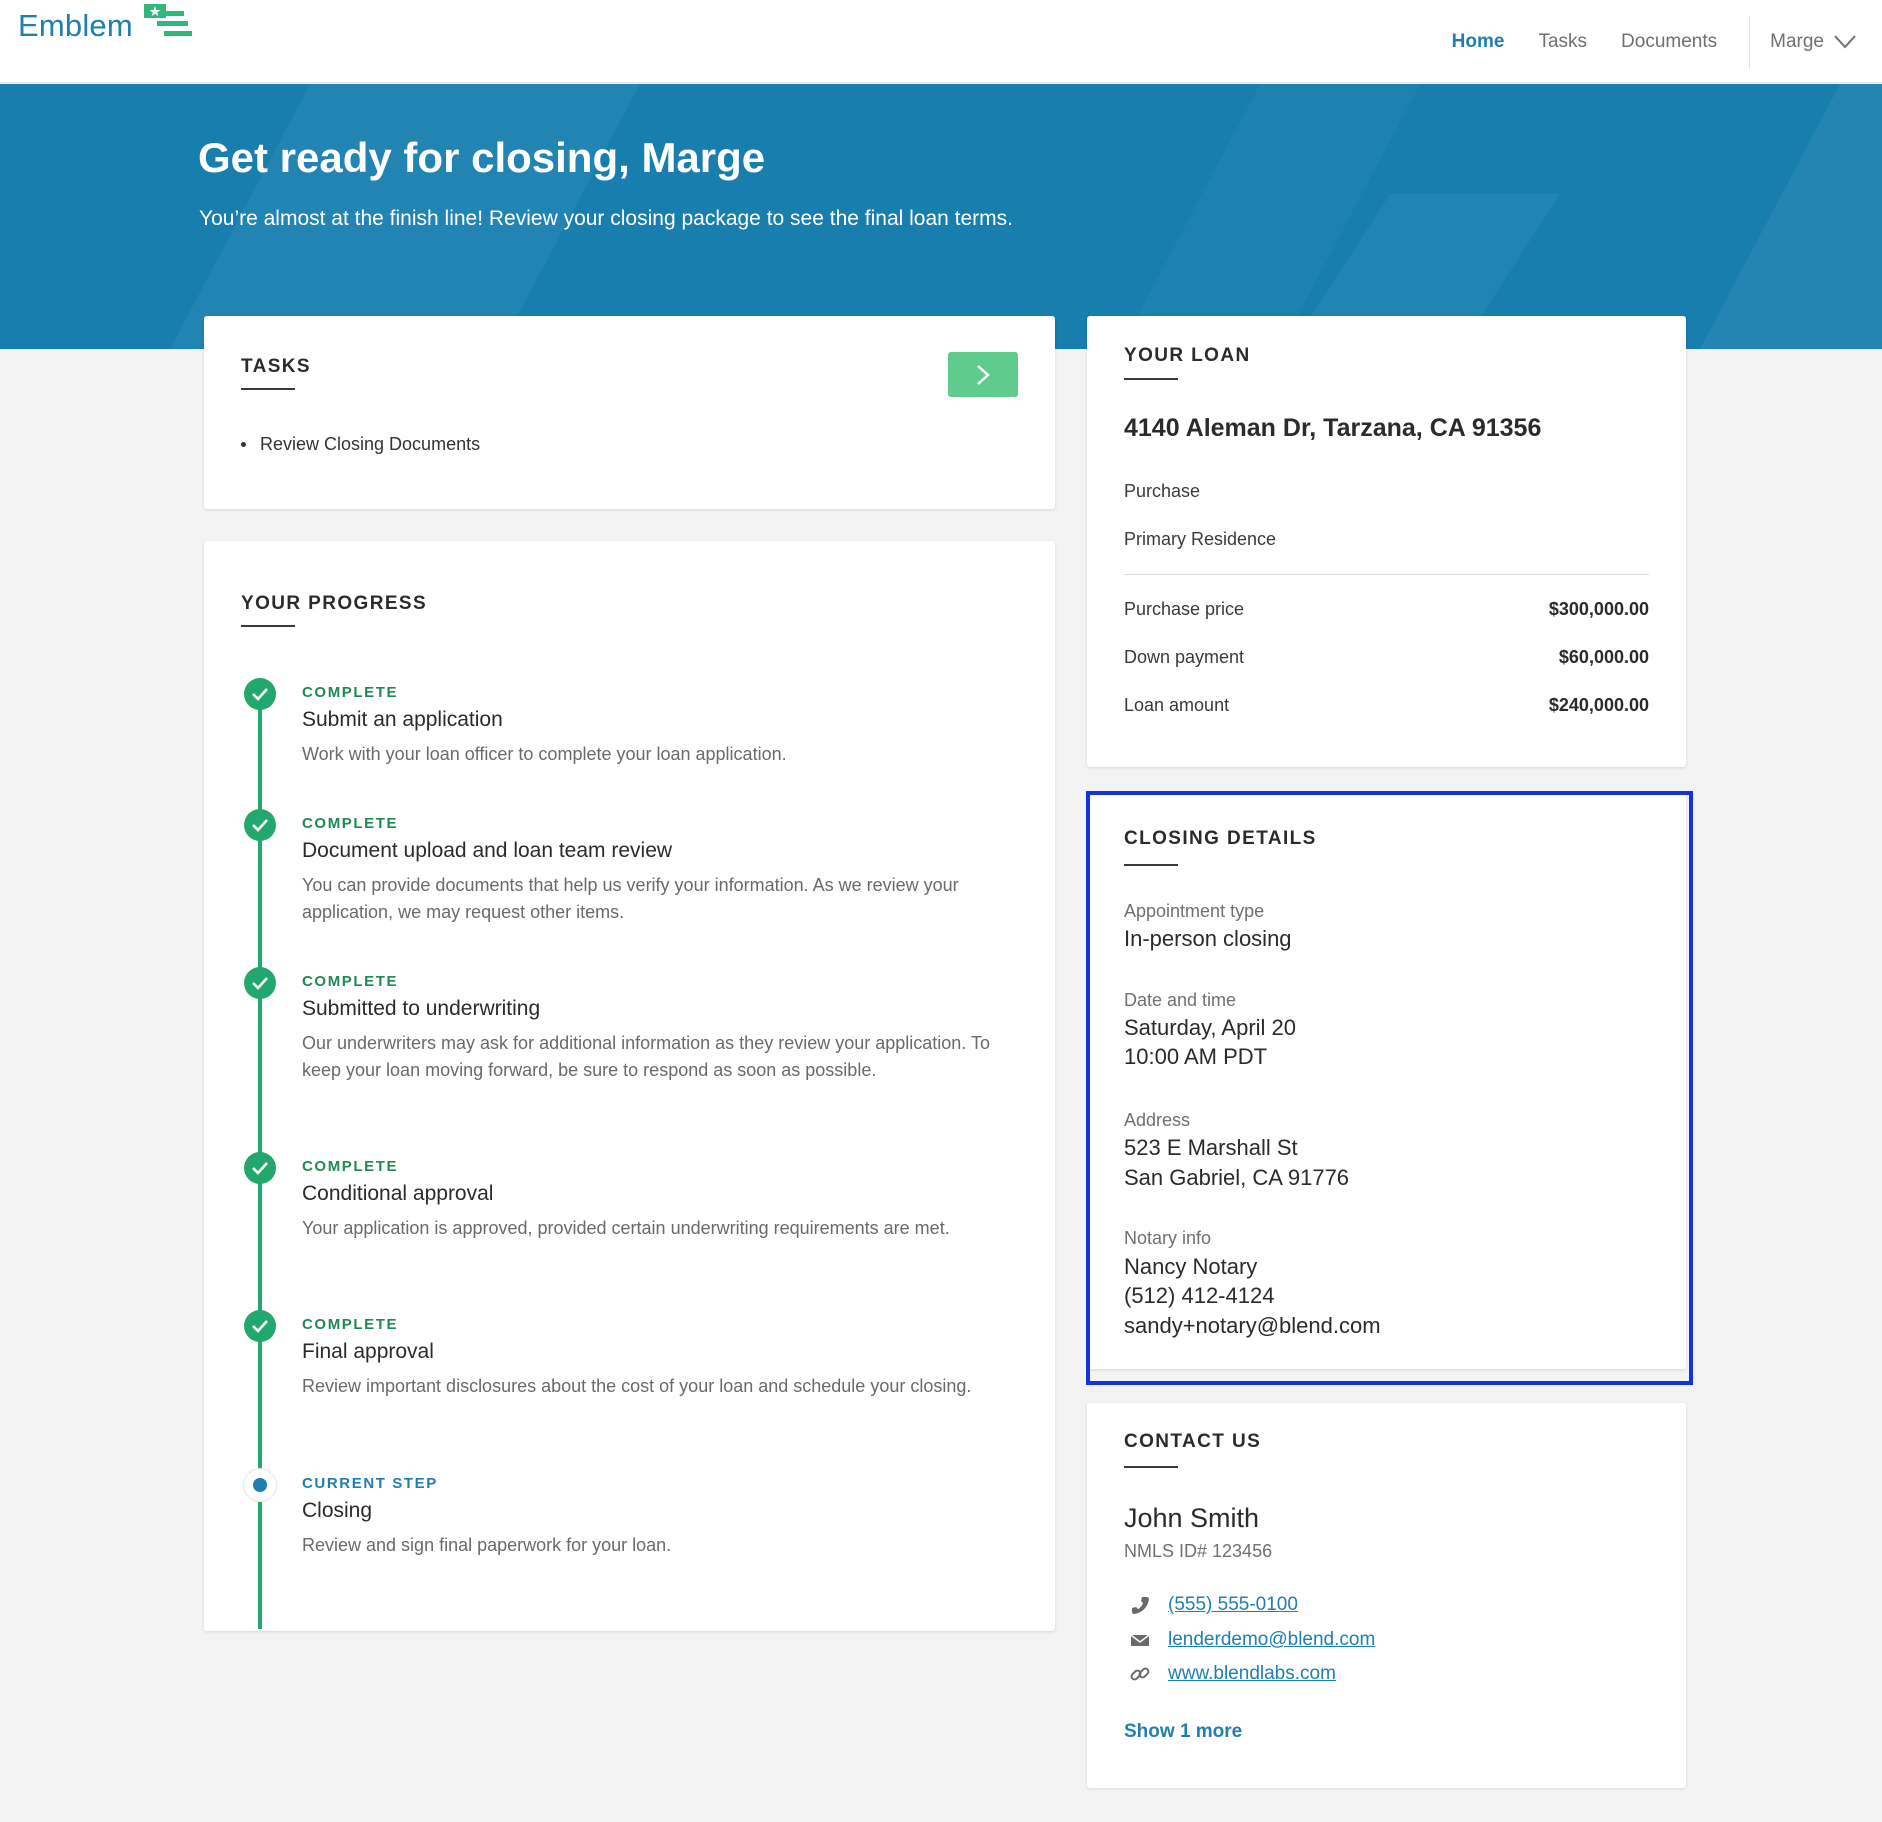  Describe the element at coordinates (1140, 1605) in the screenshot. I see `phone-icon` at that location.